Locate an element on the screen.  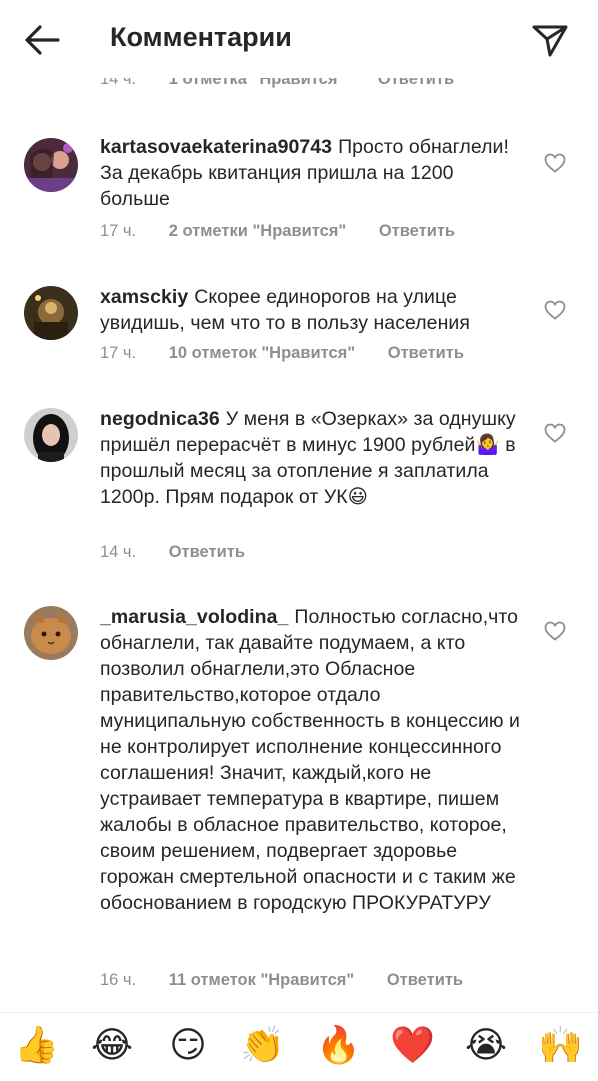
comment-username: xamsckiy is located at coordinates (144, 297).